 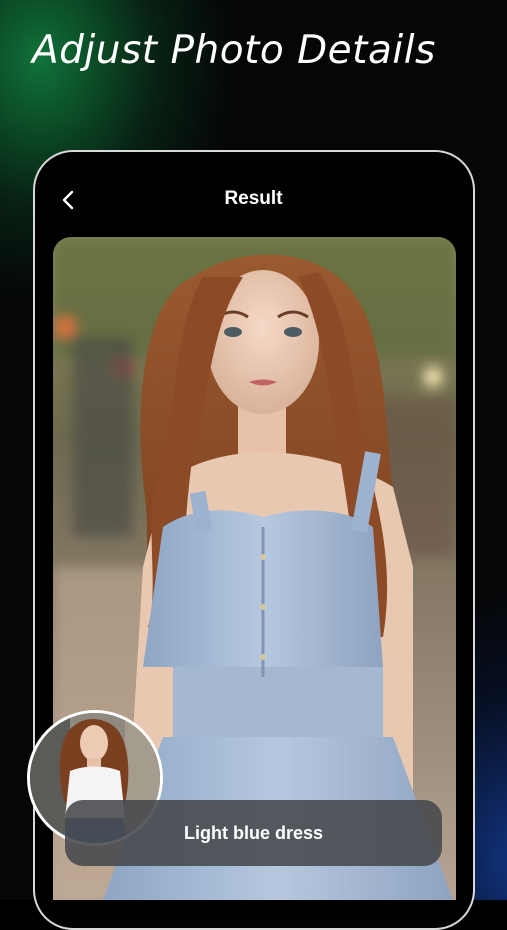 What do you see at coordinates (253, 198) in the screenshot?
I see `screen-title: Result` at bounding box center [253, 198].